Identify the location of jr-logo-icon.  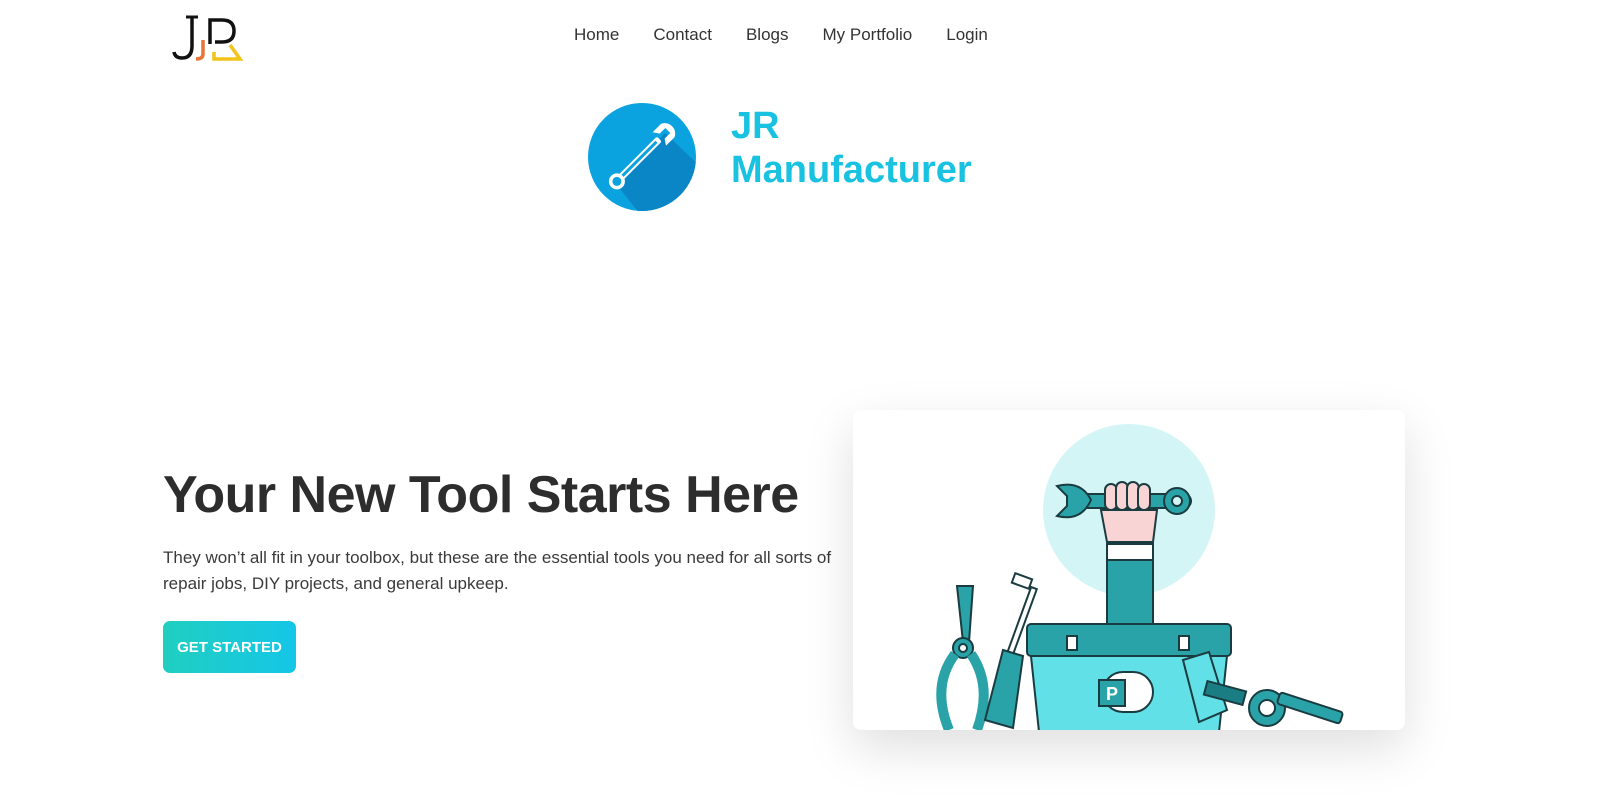
(208, 38).